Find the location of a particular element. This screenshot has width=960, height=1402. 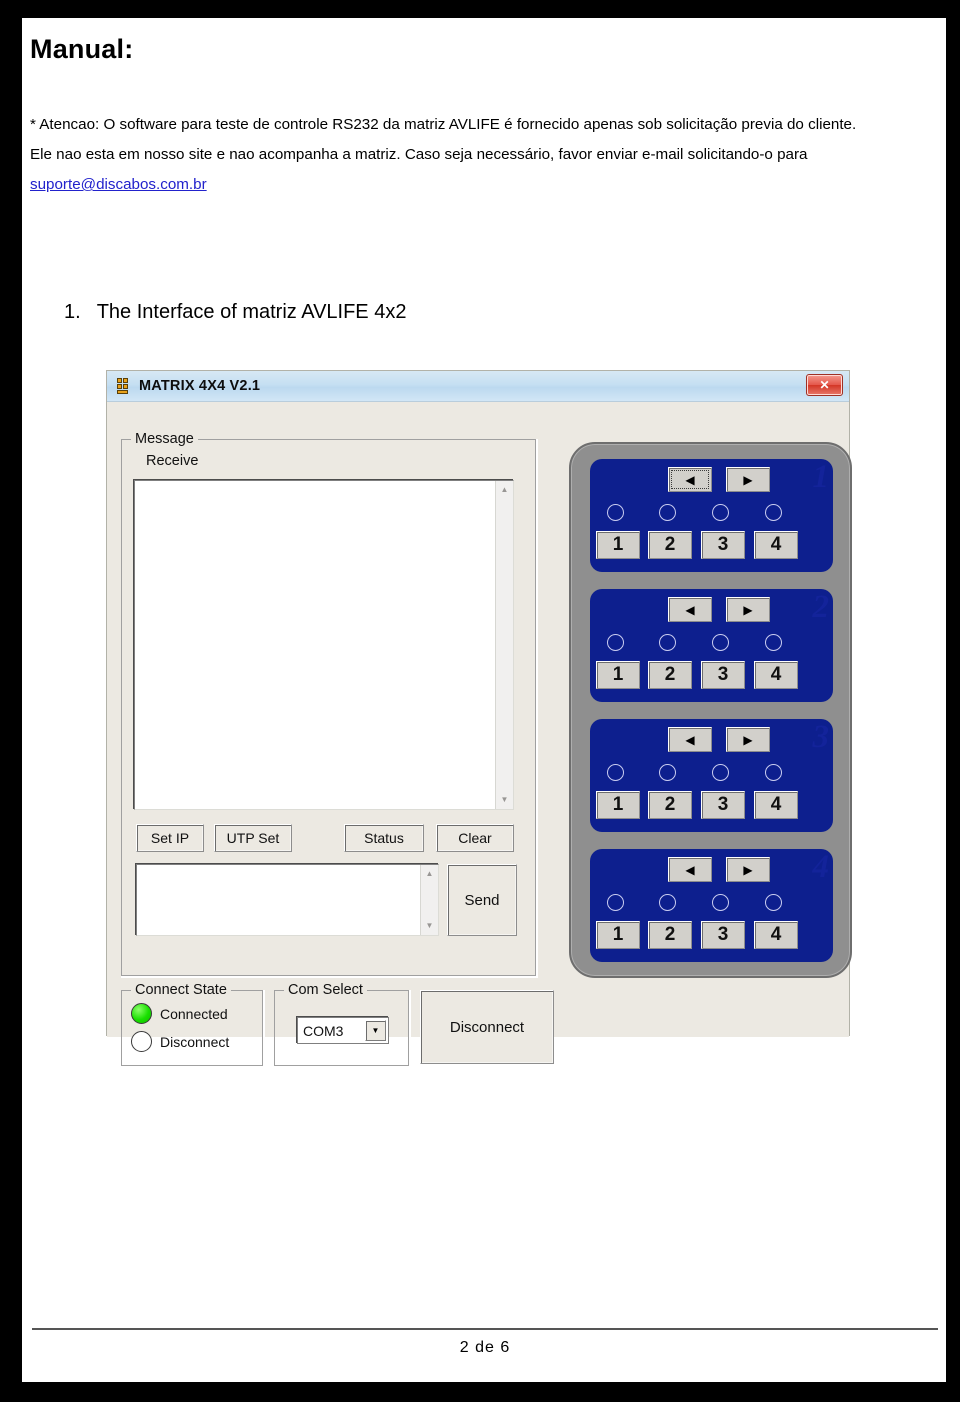

matrix-row-4-indicators is located at coordinates (711, 903).